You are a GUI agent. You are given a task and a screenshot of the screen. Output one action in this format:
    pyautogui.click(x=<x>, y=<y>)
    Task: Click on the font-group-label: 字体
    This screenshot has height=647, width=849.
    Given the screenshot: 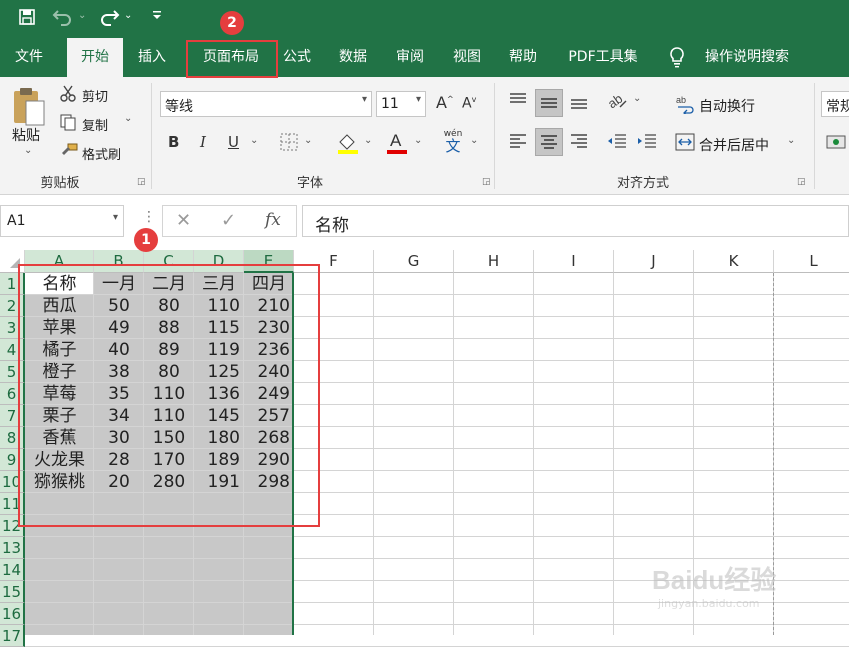 What is the action you would take?
    pyautogui.click(x=309, y=183)
    